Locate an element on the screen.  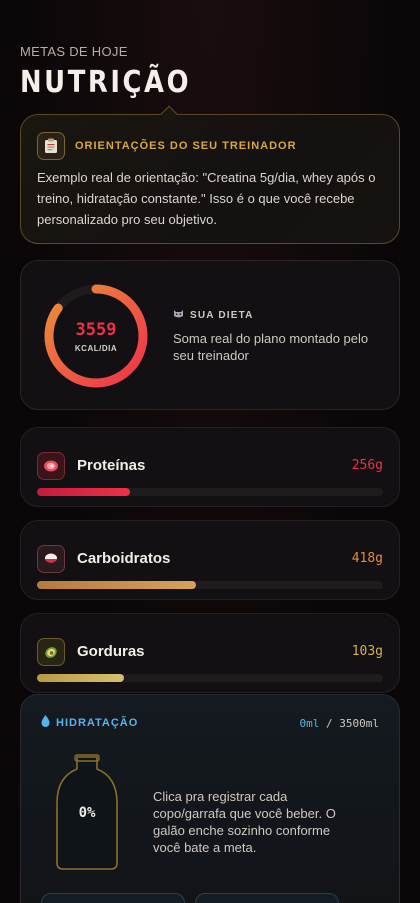
macro-value: 256g is located at coordinates (367, 465).